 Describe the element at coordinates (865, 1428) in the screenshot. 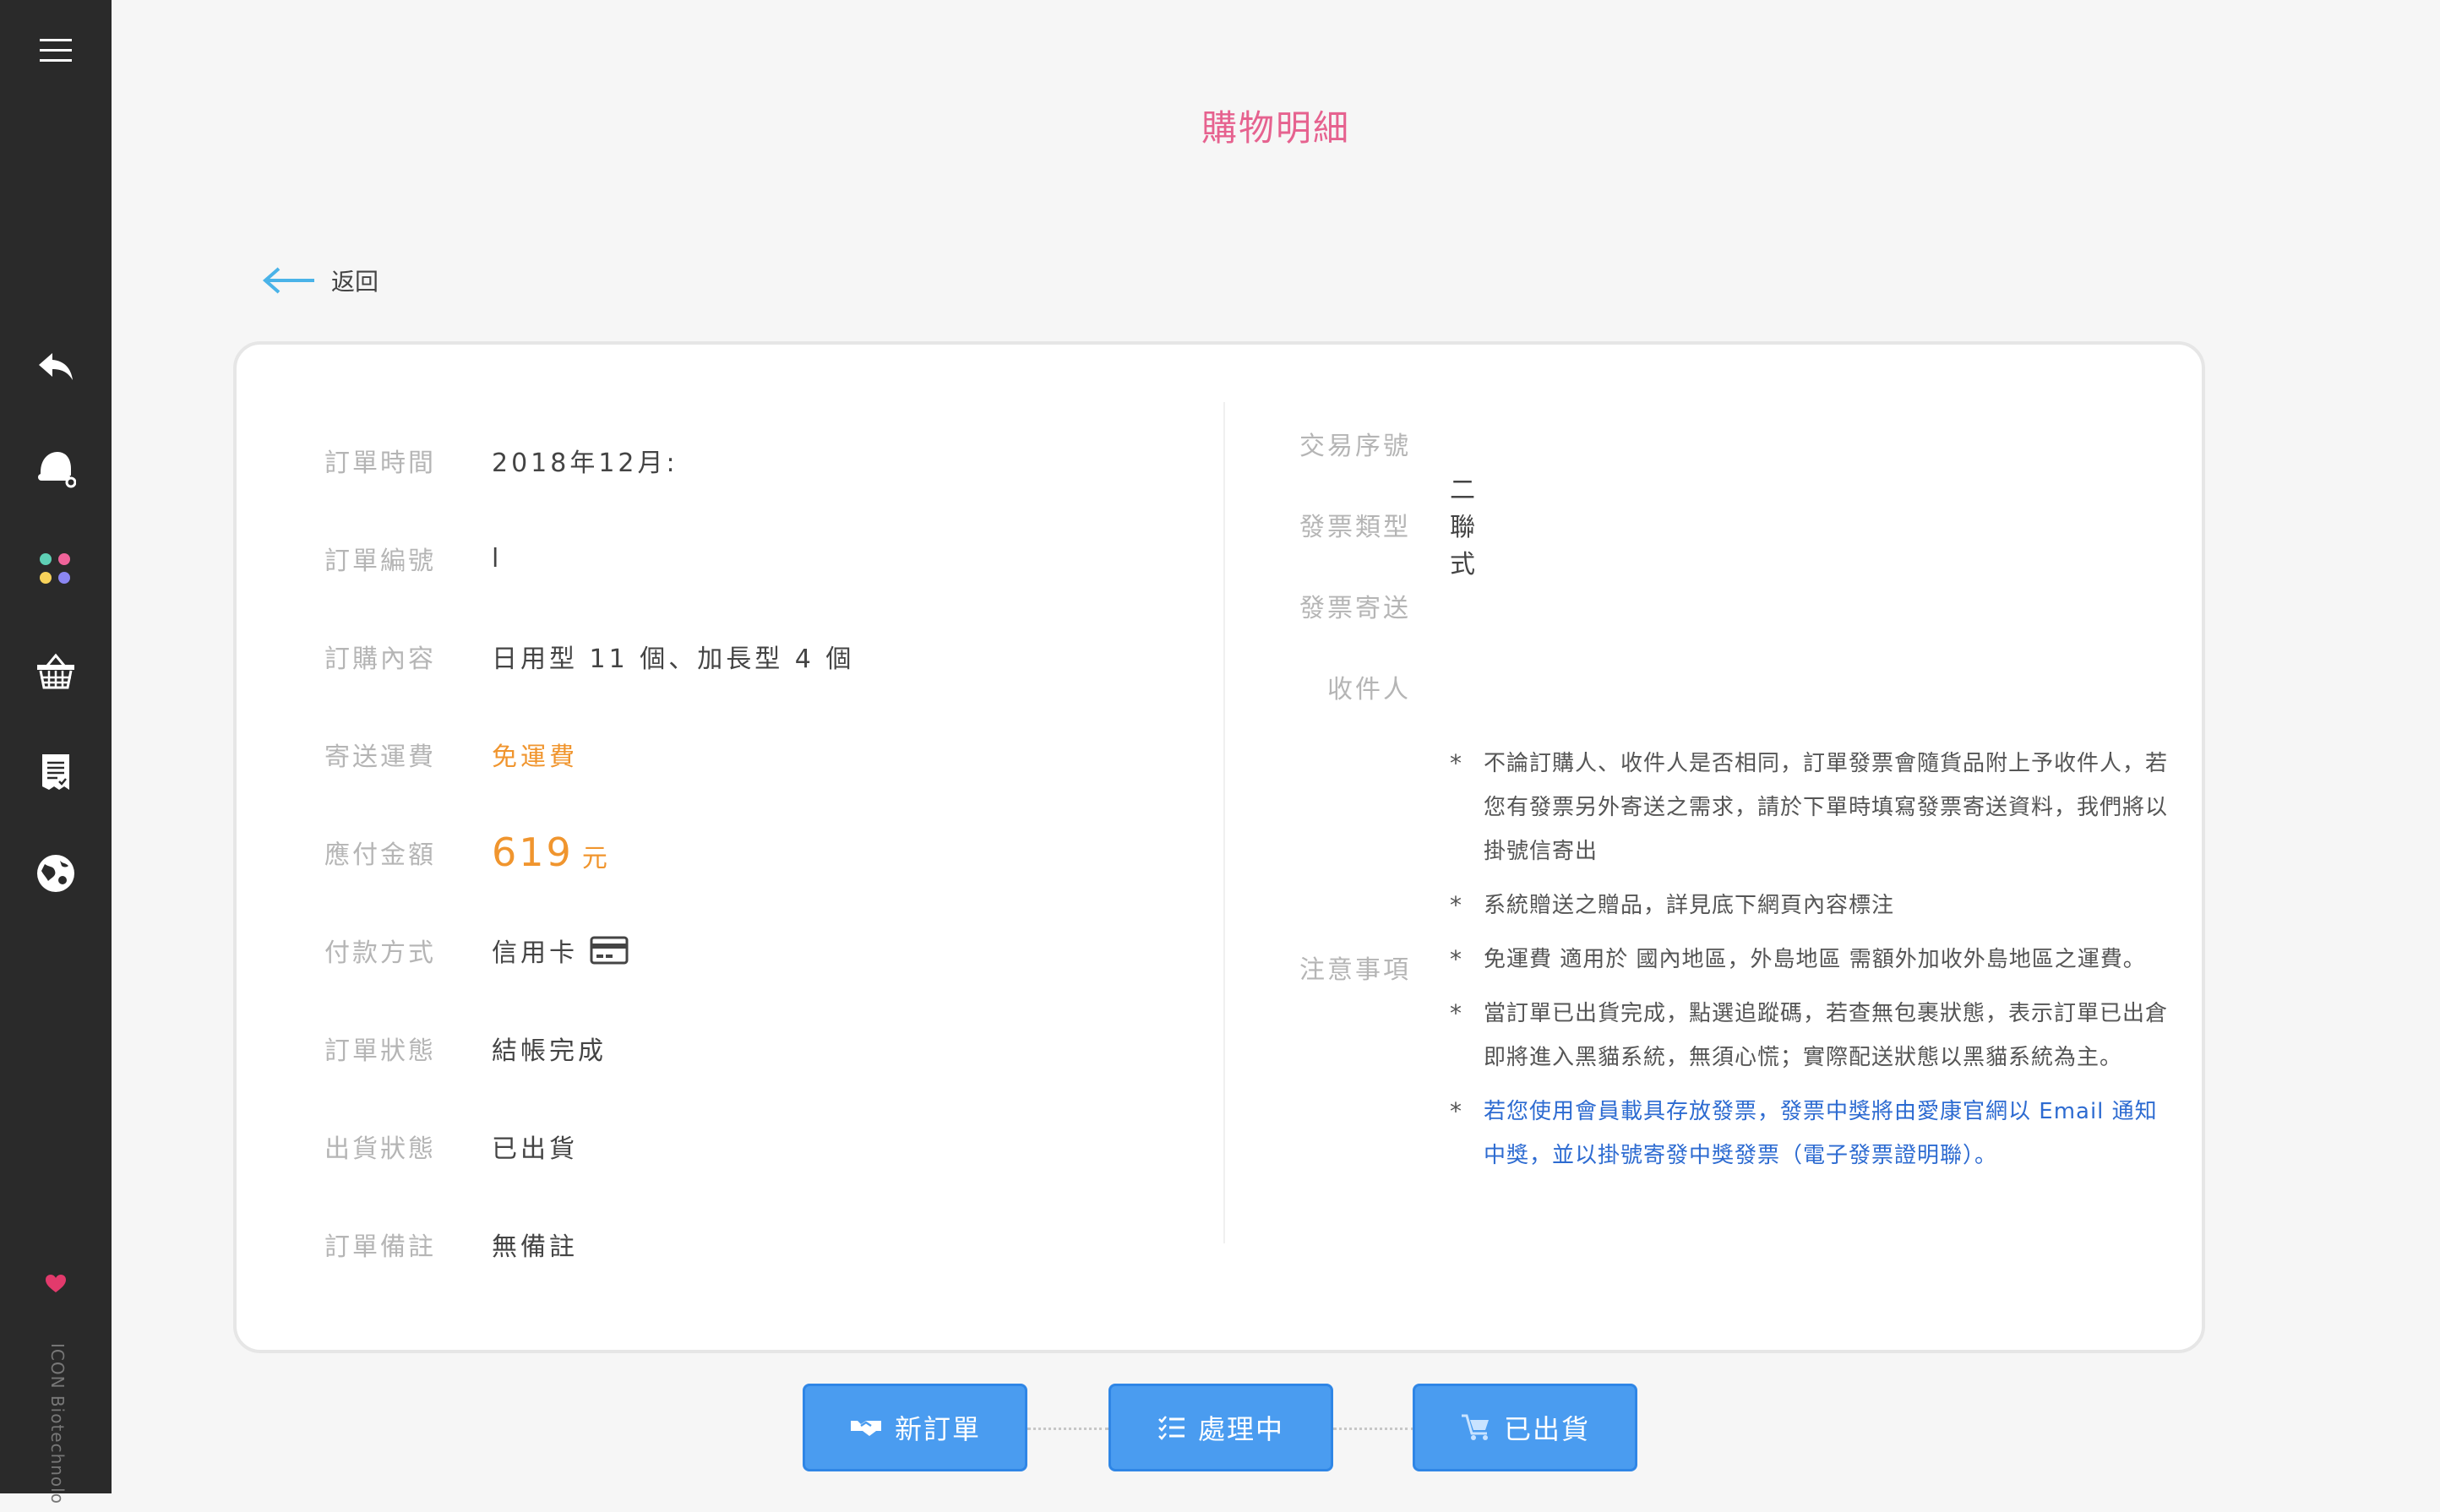

I see `handshake-icon` at that location.